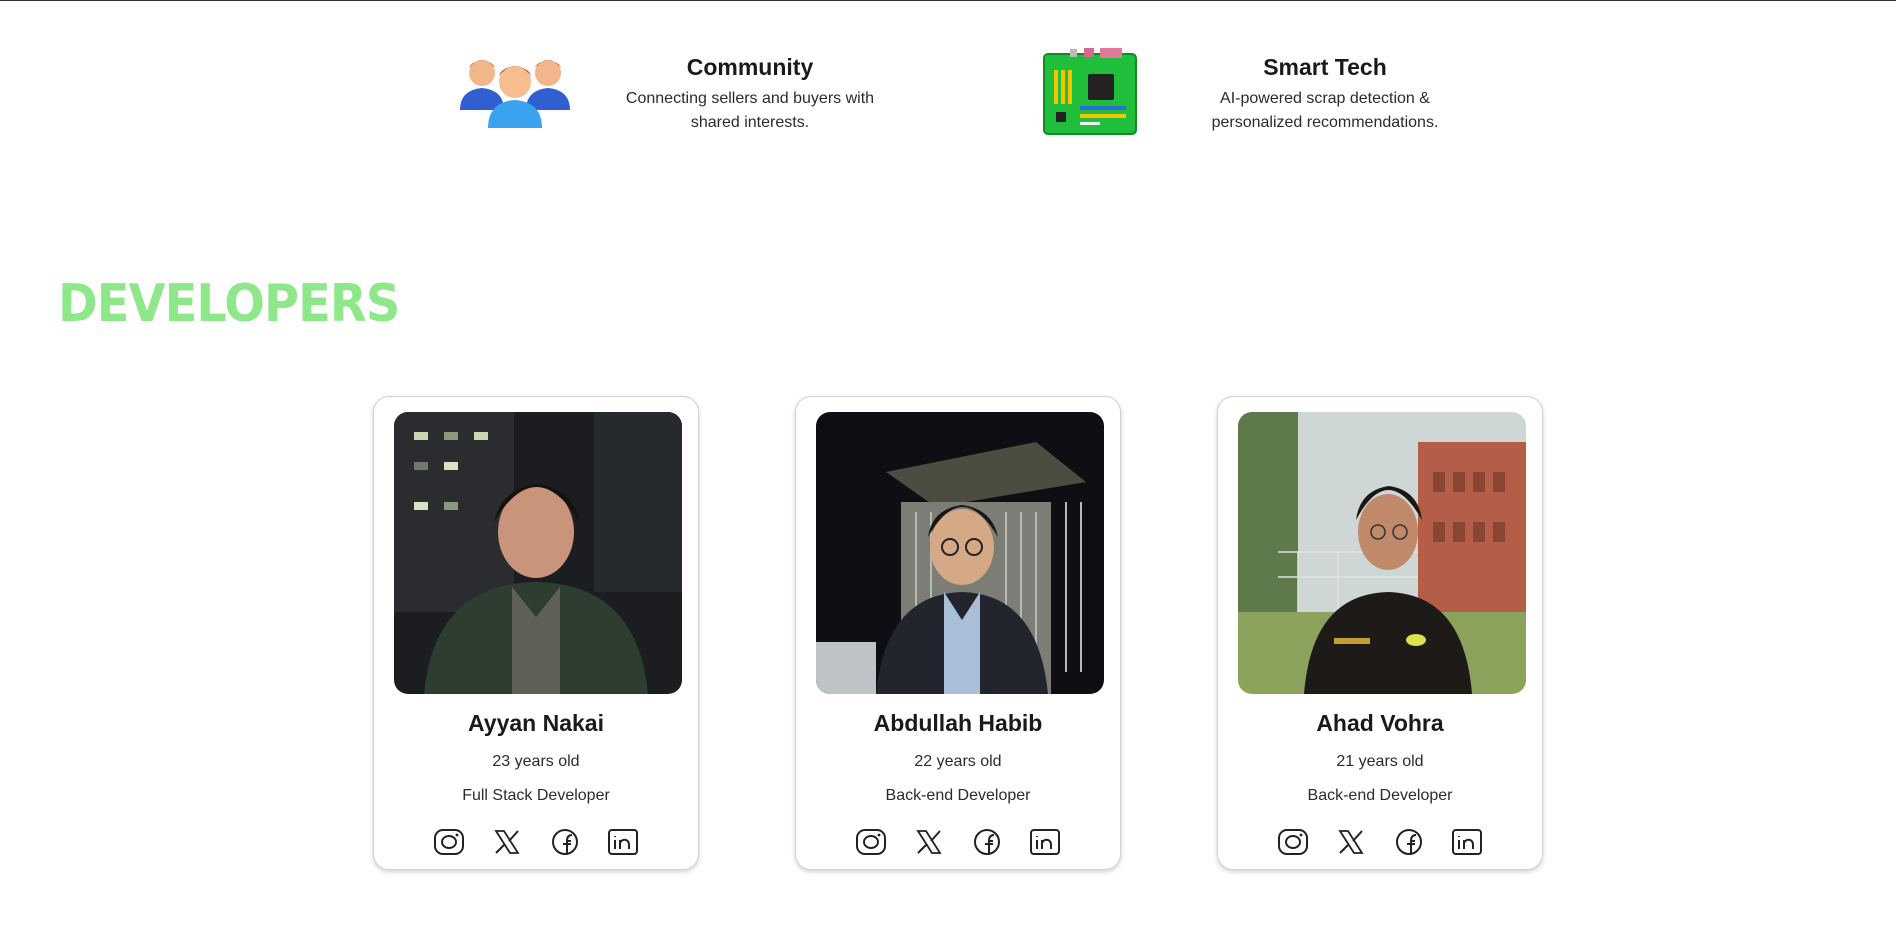 The height and width of the screenshot is (944, 1896). Describe the element at coordinates (750, 67) in the screenshot. I see `feature-title: Community` at that location.